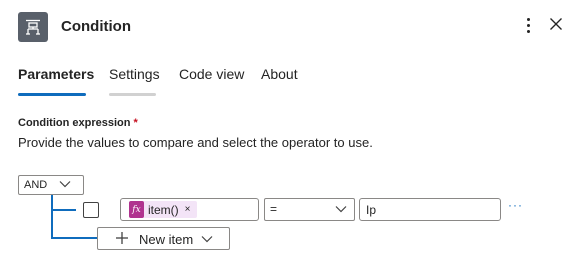  What do you see at coordinates (33, 27) in the screenshot?
I see `condition-icon` at bounding box center [33, 27].